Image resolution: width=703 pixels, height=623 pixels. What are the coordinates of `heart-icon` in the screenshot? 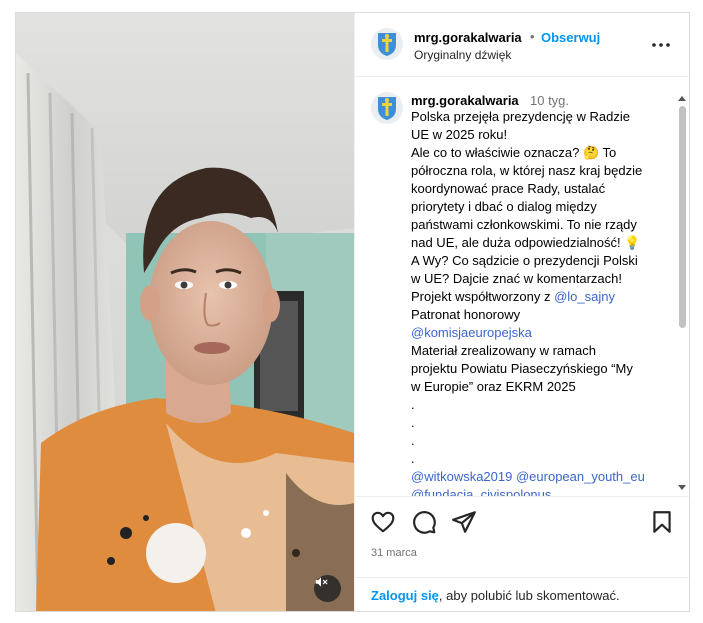 It's located at (383, 522).